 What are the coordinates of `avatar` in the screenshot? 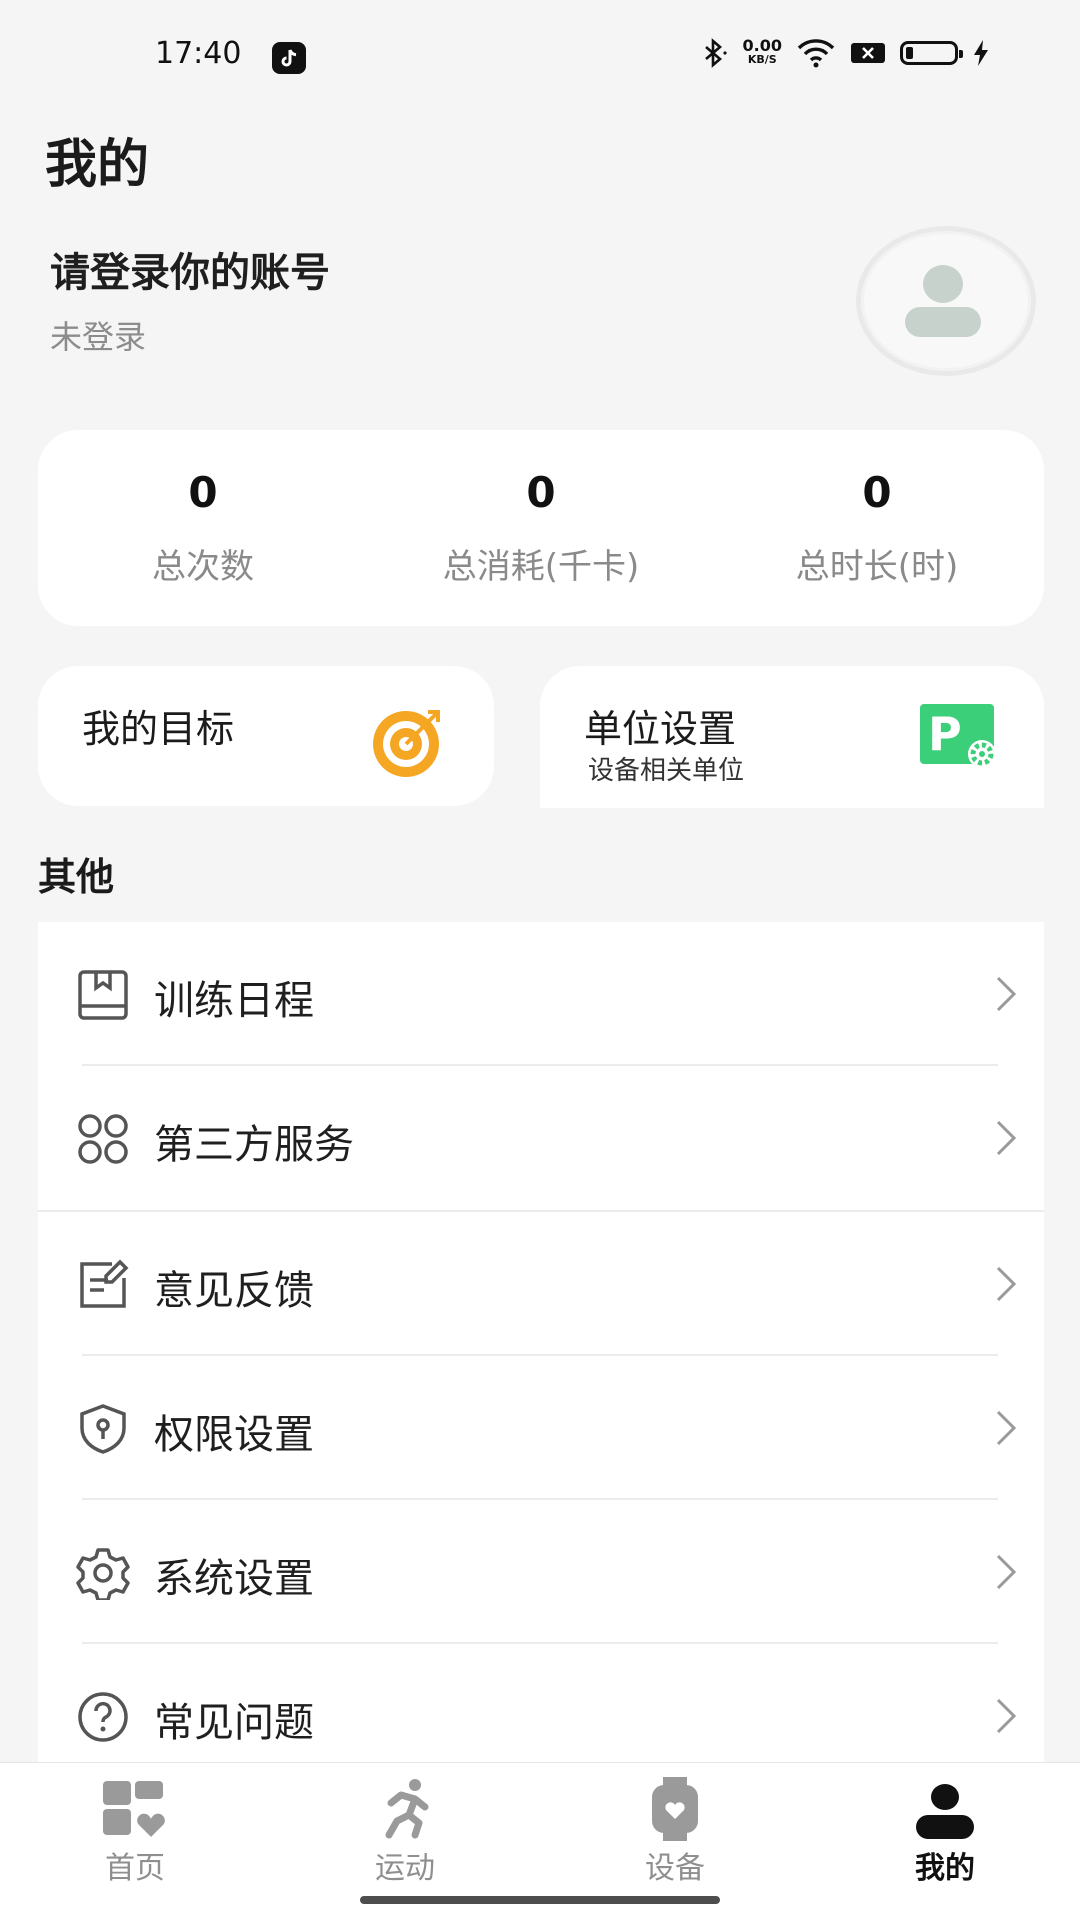 It's located at (946, 301).